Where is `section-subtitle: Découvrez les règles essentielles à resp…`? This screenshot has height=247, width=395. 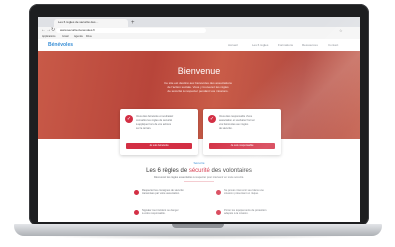
section-subtitle: Découvrez les règles essentielles à resp… is located at coordinates (199, 177).